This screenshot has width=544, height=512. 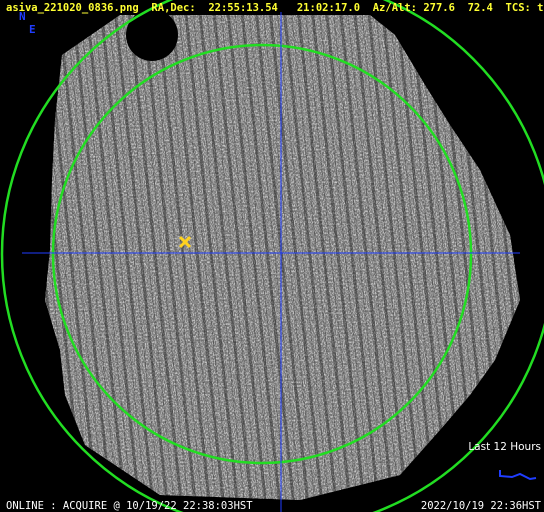 What do you see at coordinates (129, 506) in the screenshot?
I see `status-line: ONLINE : ACQUIRE @ 10/19/22 22:38:03HST` at bounding box center [129, 506].